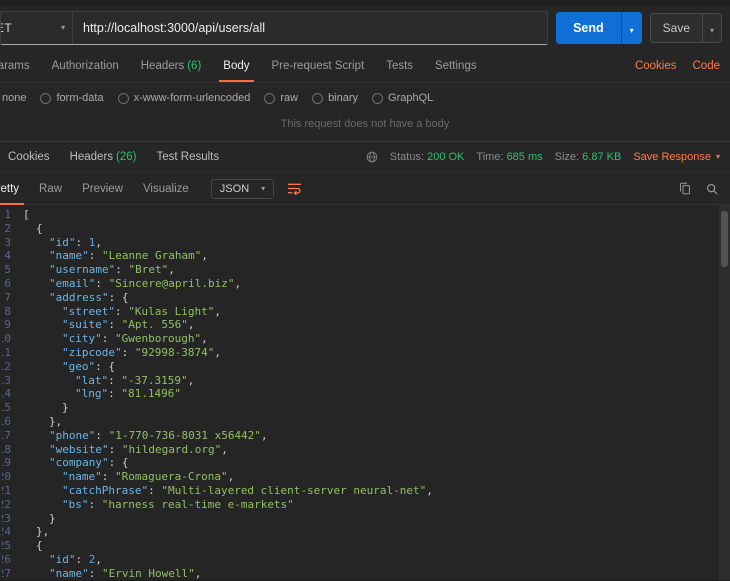 This screenshot has height=581, width=730. What do you see at coordinates (102, 189) in the screenshot?
I see `view-tab-preview: Preview` at bounding box center [102, 189].